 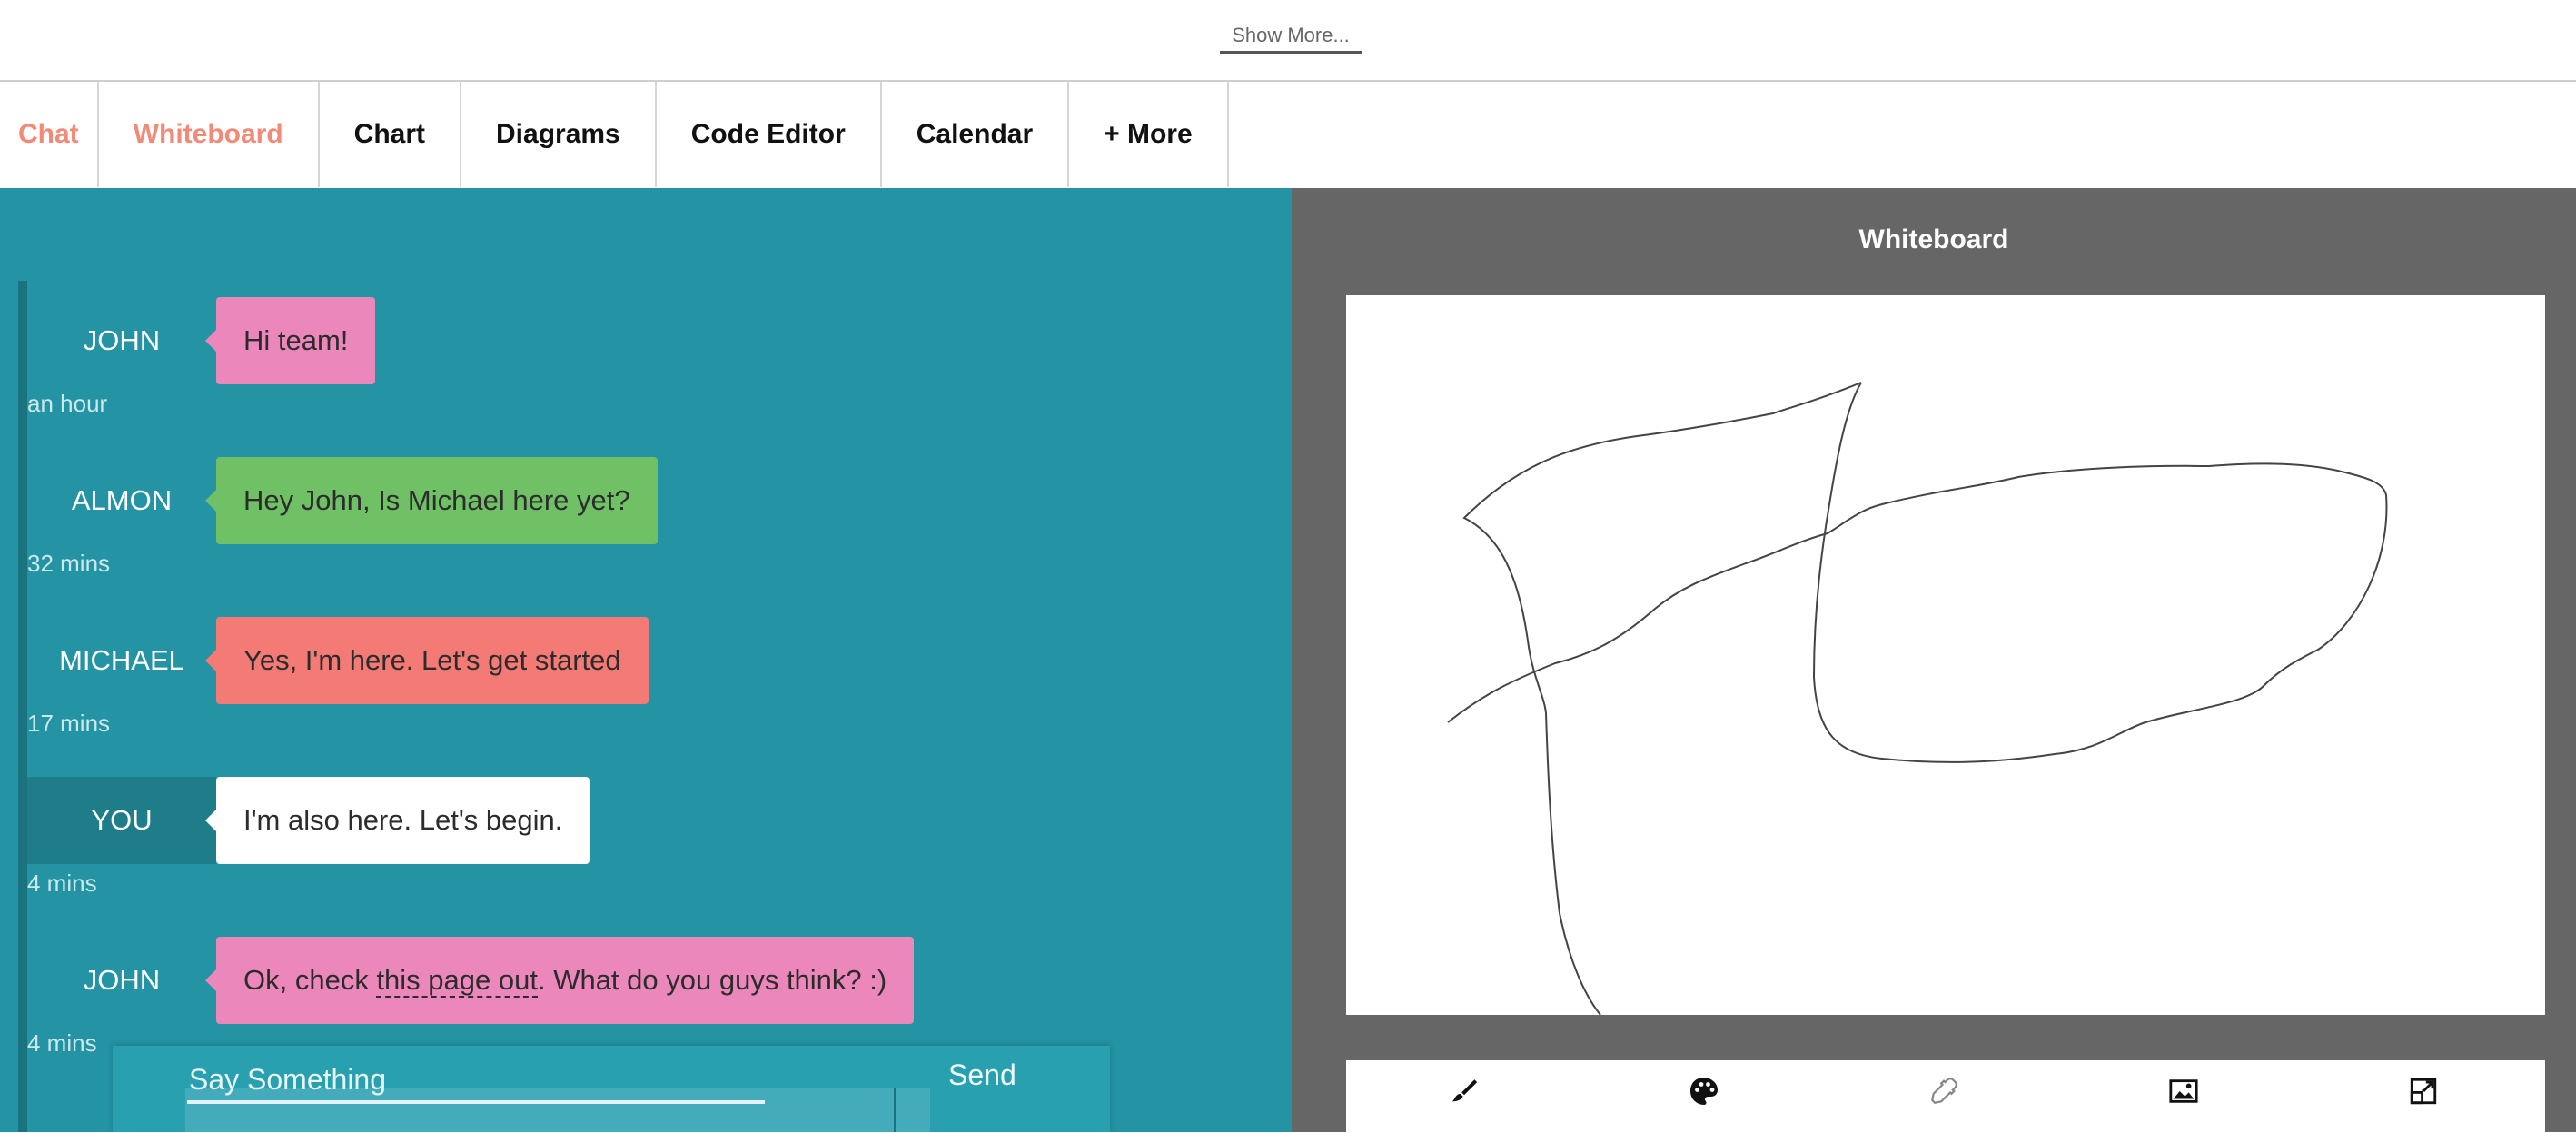 What do you see at coordinates (1934, 239) in the screenshot?
I see `whiteboard-title: Whiteboard` at bounding box center [1934, 239].